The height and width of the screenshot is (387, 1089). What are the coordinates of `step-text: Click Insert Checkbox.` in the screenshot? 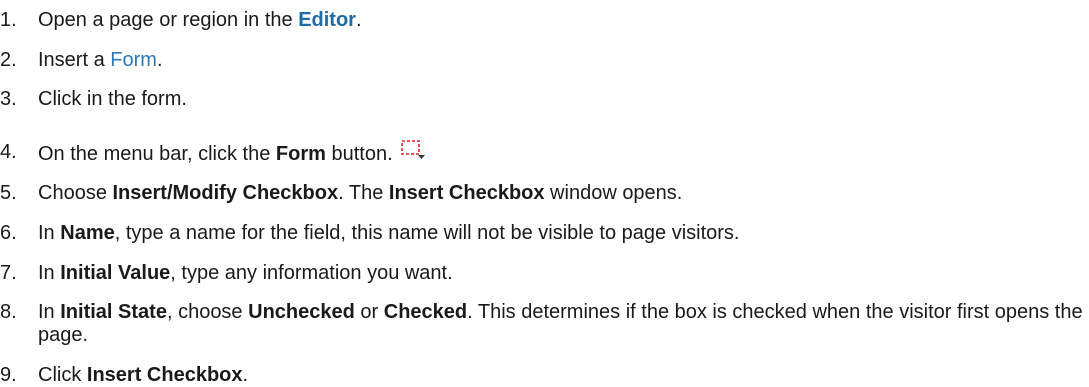 It's located at (143, 375).